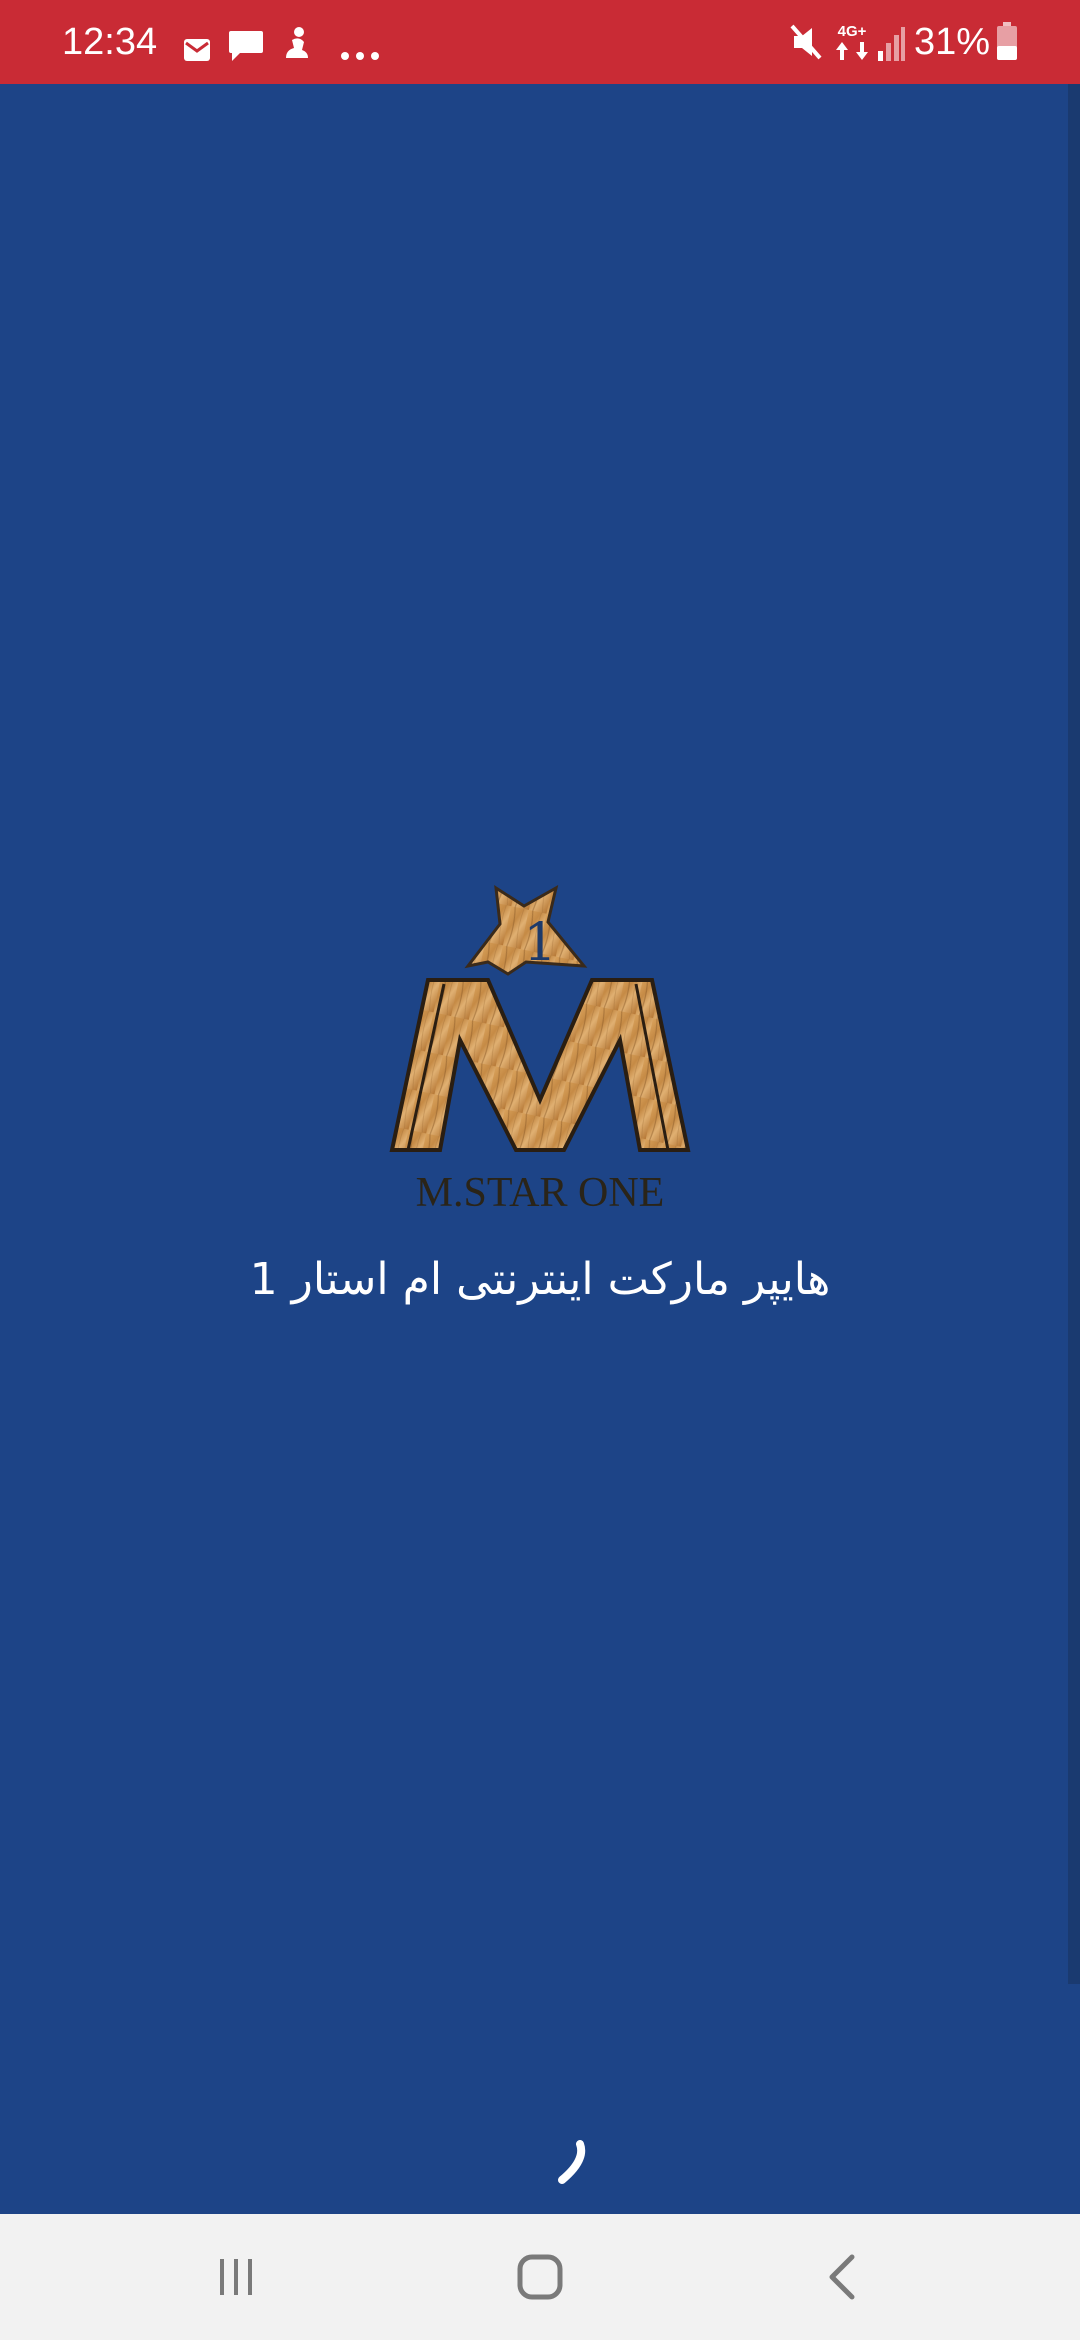  I want to click on loading-spinner-icon, so click(572, 2162).